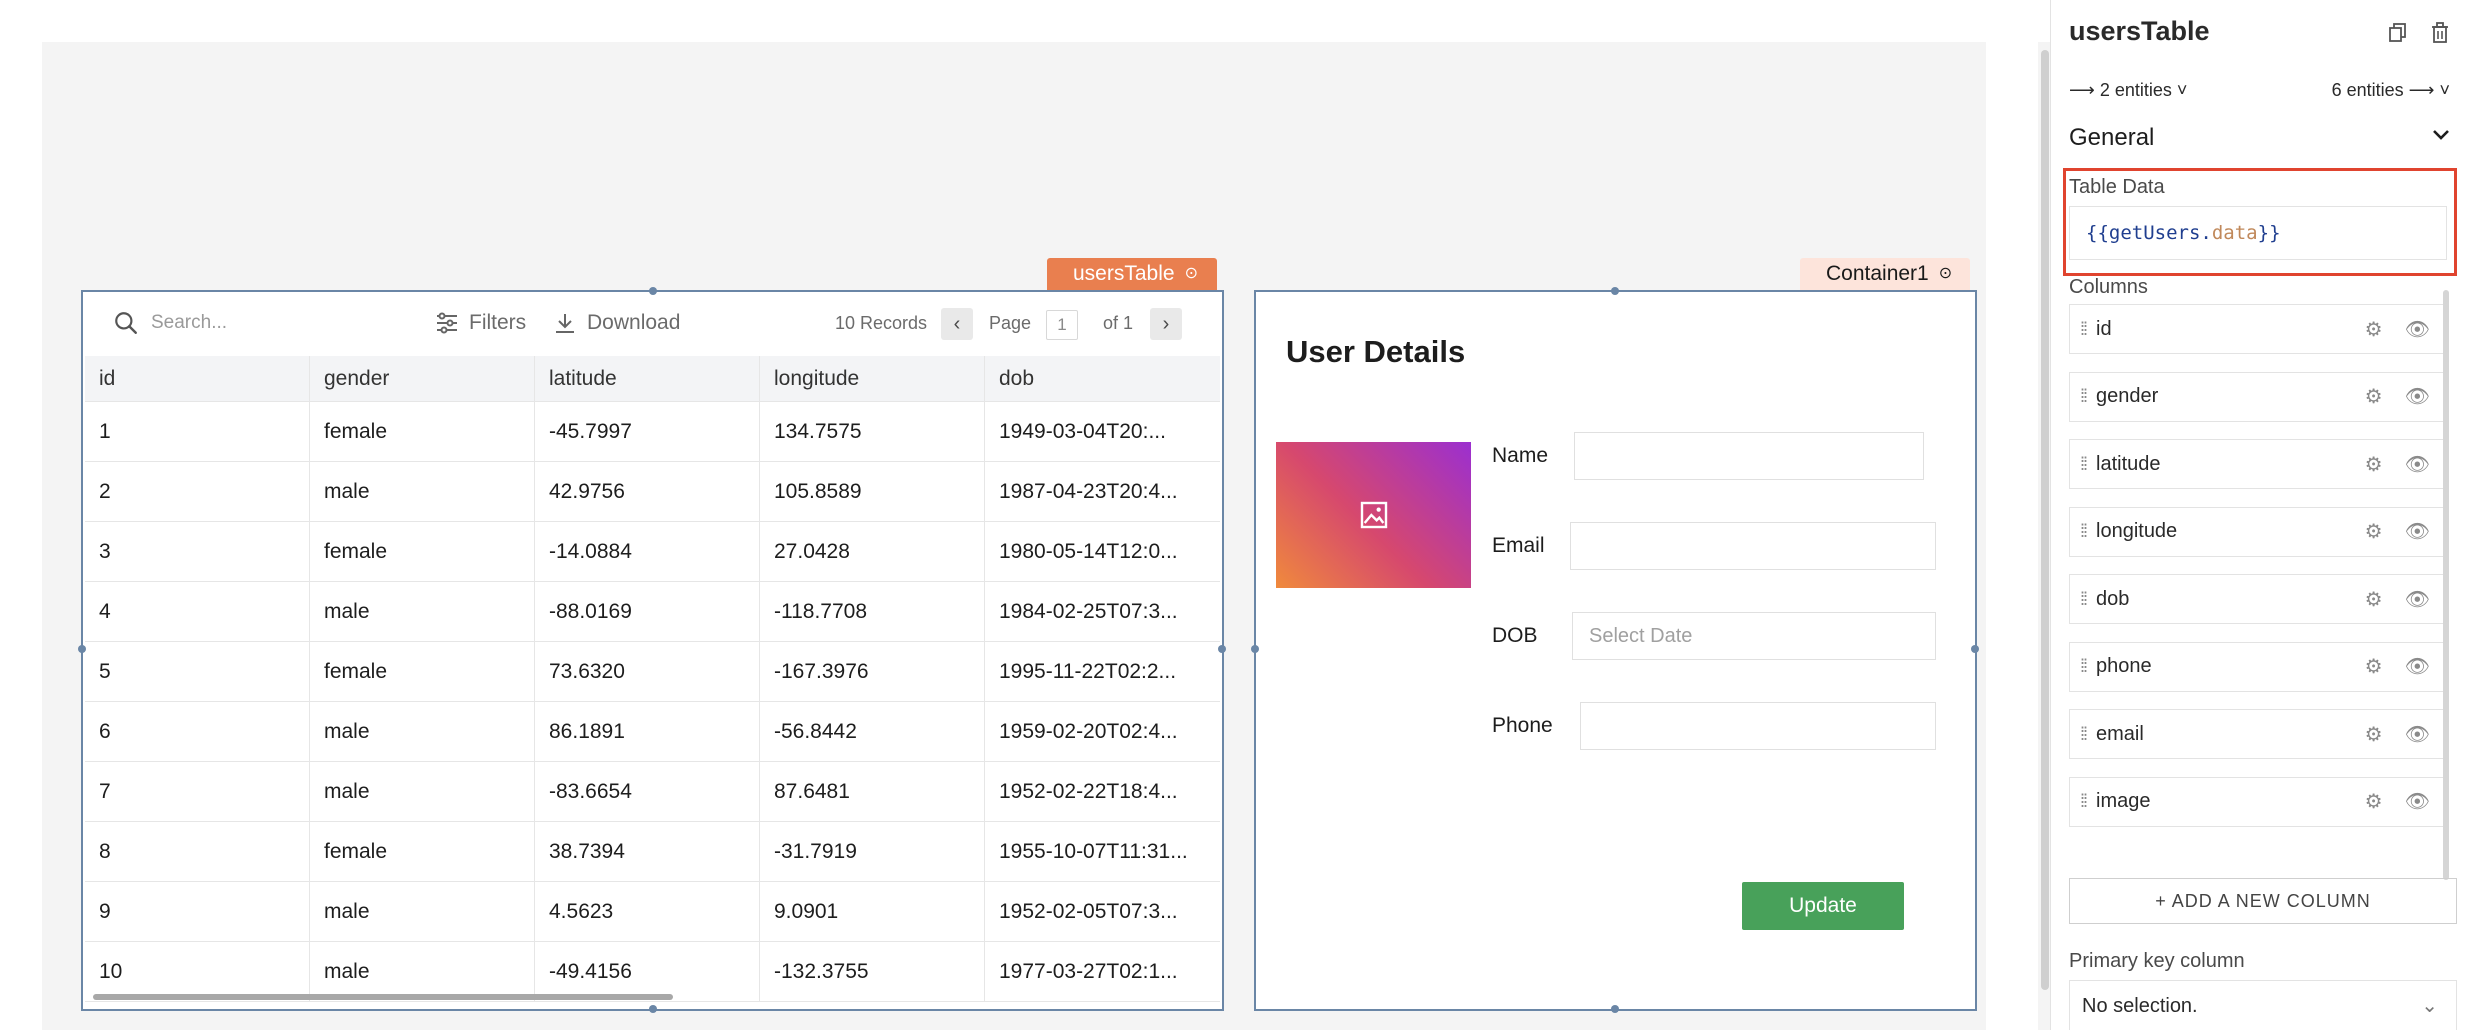 Image resolution: width=2468 pixels, height=1030 pixels. I want to click on download-button: Download, so click(616, 323).